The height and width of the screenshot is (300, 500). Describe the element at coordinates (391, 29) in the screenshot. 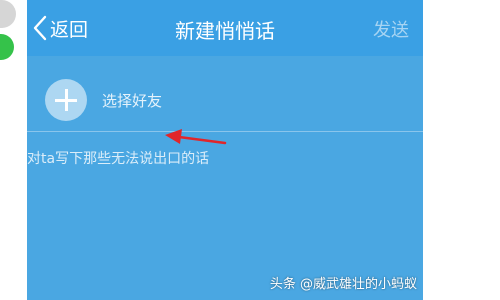

I see `send-button: 发送` at that location.